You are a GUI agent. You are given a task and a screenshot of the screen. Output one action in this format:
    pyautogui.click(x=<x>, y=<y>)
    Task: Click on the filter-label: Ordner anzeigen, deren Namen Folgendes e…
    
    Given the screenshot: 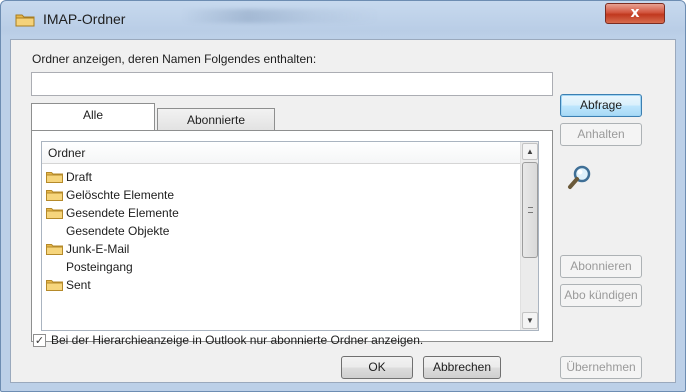 What is the action you would take?
    pyautogui.click(x=174, y=59)
    